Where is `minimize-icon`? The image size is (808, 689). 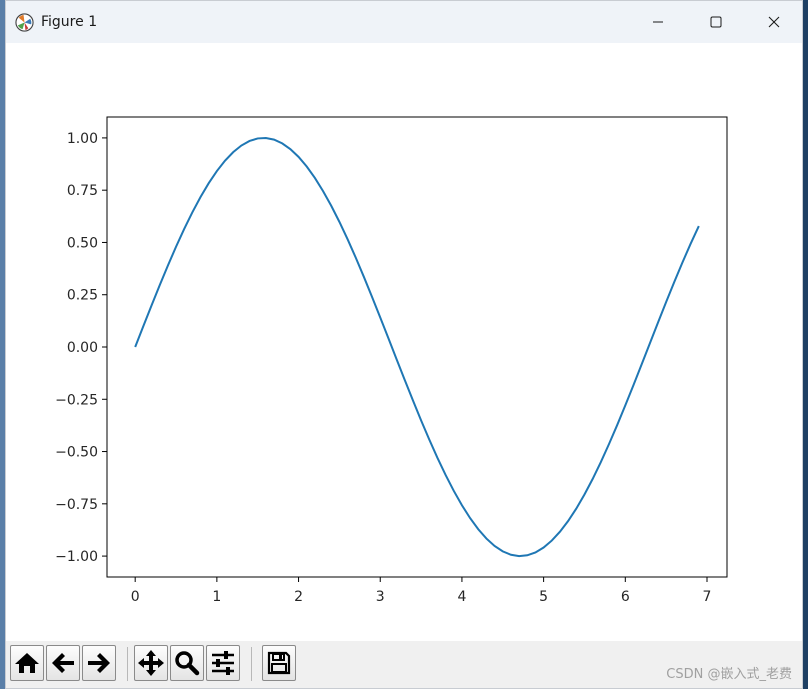 minimize-icon is located at coordinates (658, 22).